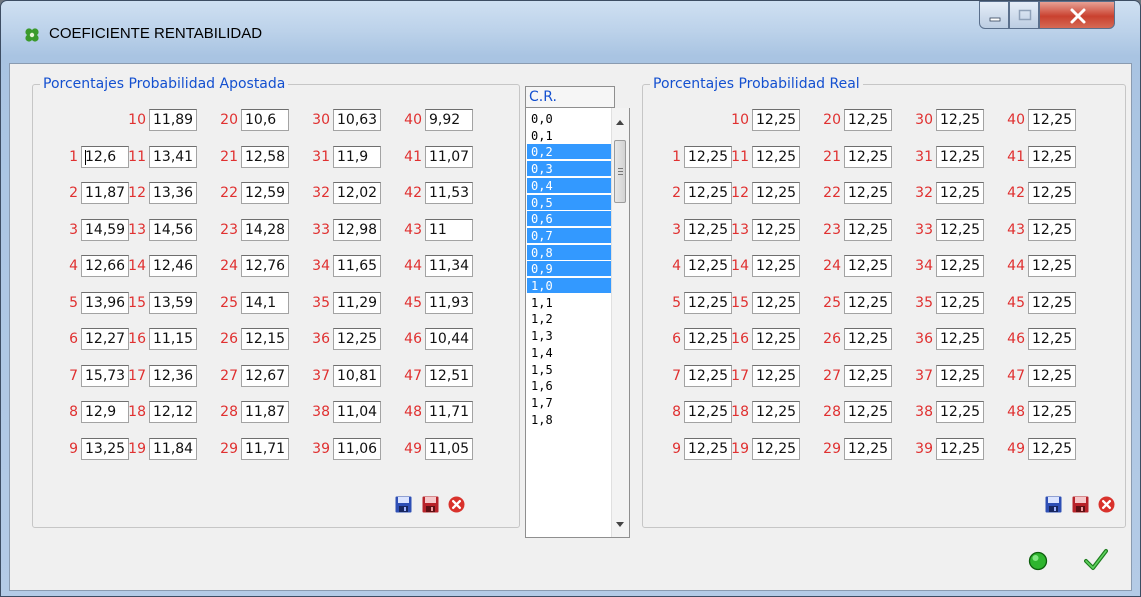  I want to click on bet-percentage-field: 12,58, so click(265, 157).